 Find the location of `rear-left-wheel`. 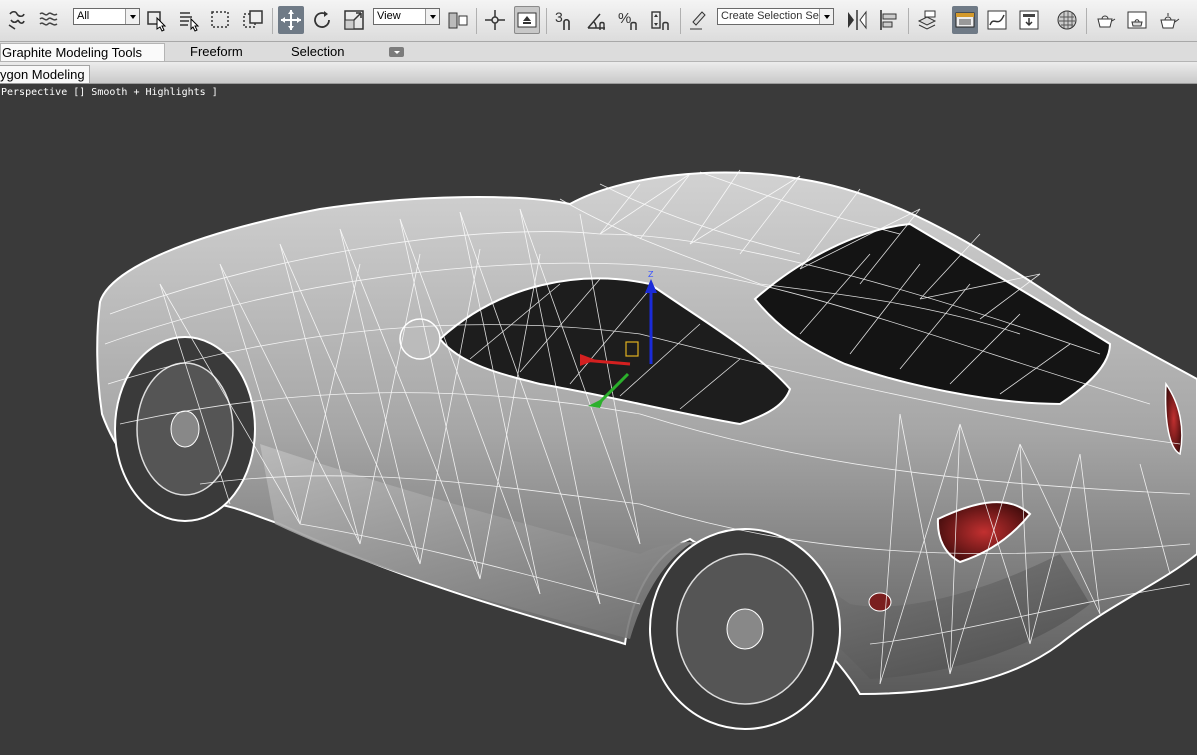

rear-left-wheel is located at coordinates (185, 429).